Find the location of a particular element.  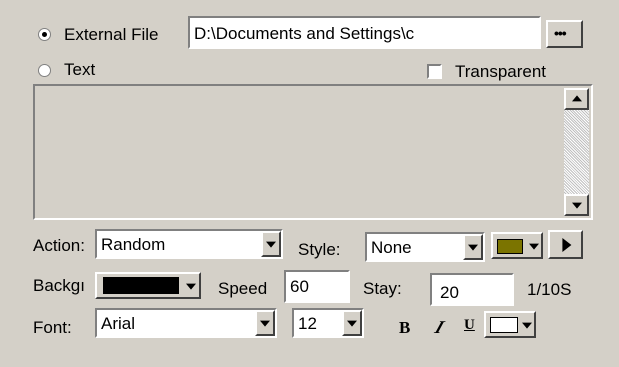

underline-icon: U is located at coordinates (469, 325).